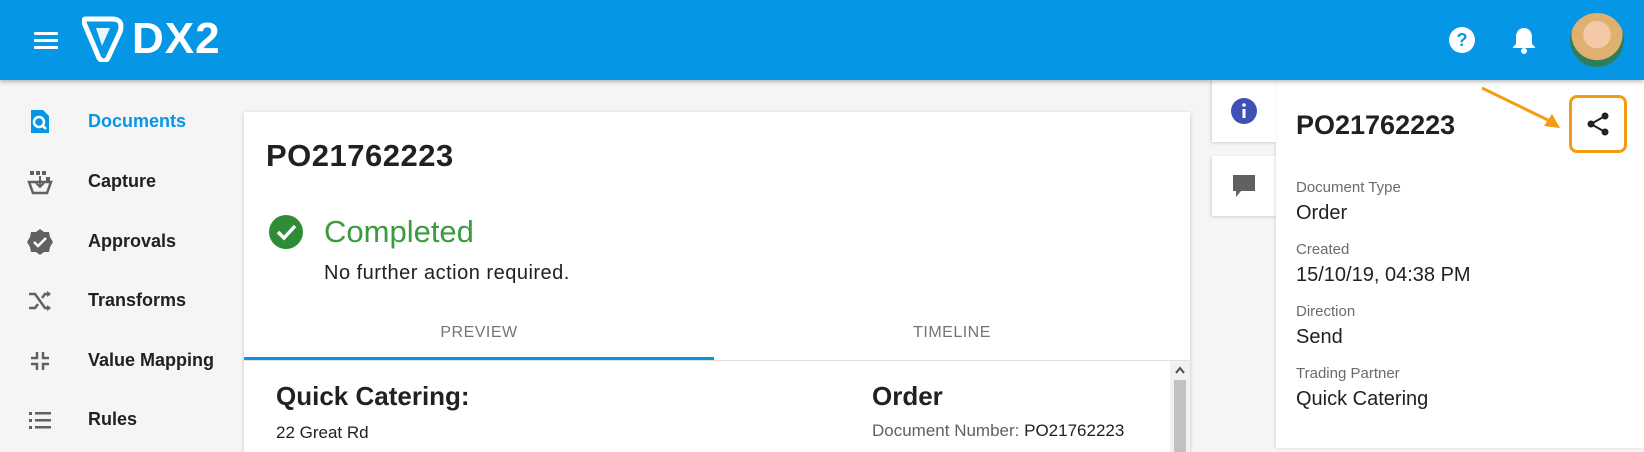 The image size is (1644, 452). What do you see at coordinates (1180, 416) in the screenshot?
I see `scrollbar-thumb` at bounding box center [1180, 416].